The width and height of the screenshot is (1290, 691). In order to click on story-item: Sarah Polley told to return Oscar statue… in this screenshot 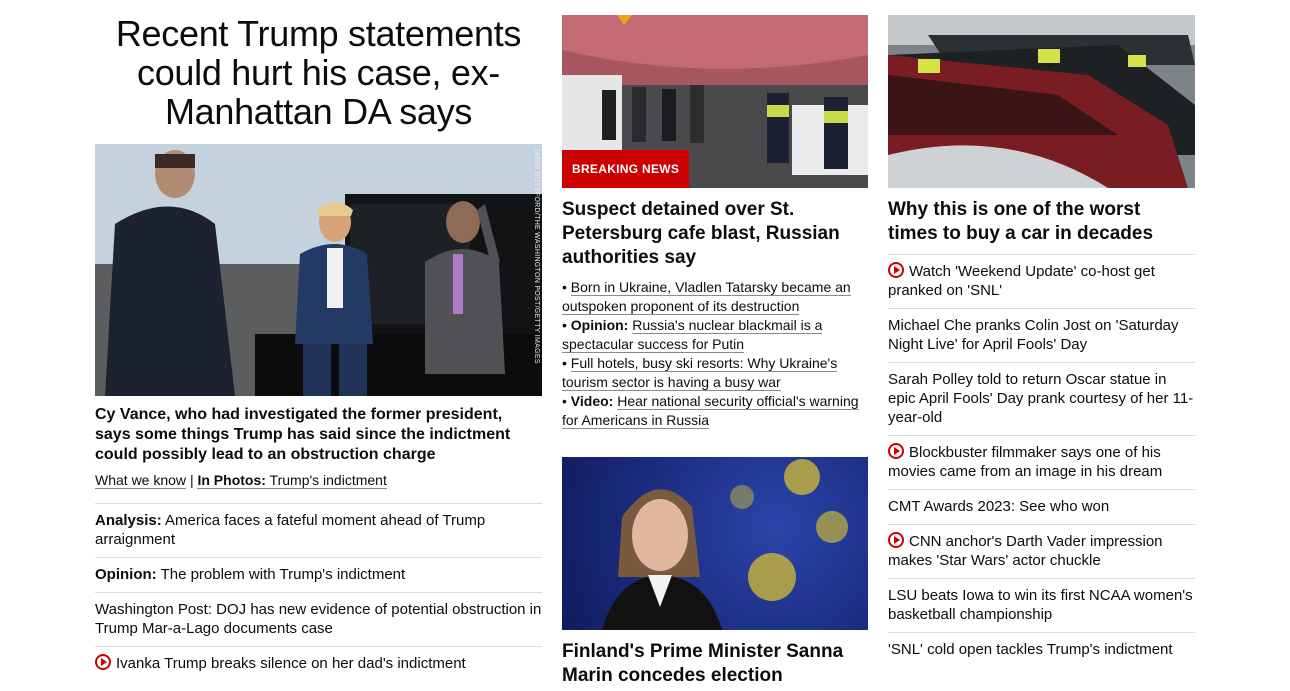, I will do `click(1041, 398)`.